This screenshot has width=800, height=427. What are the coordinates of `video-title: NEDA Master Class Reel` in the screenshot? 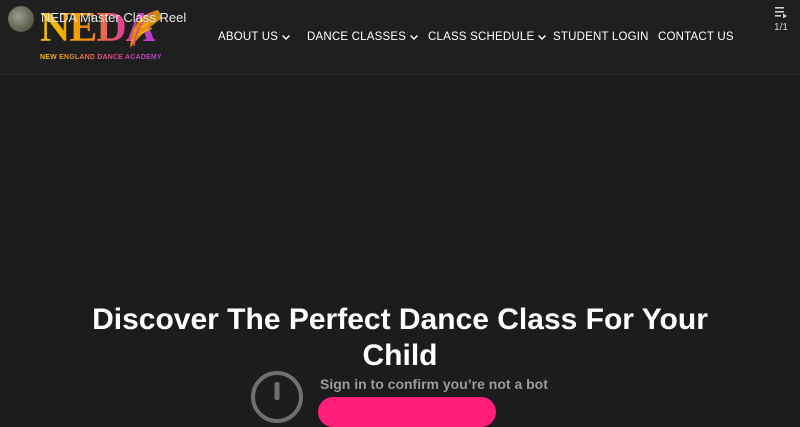 It's located at (113, 17).